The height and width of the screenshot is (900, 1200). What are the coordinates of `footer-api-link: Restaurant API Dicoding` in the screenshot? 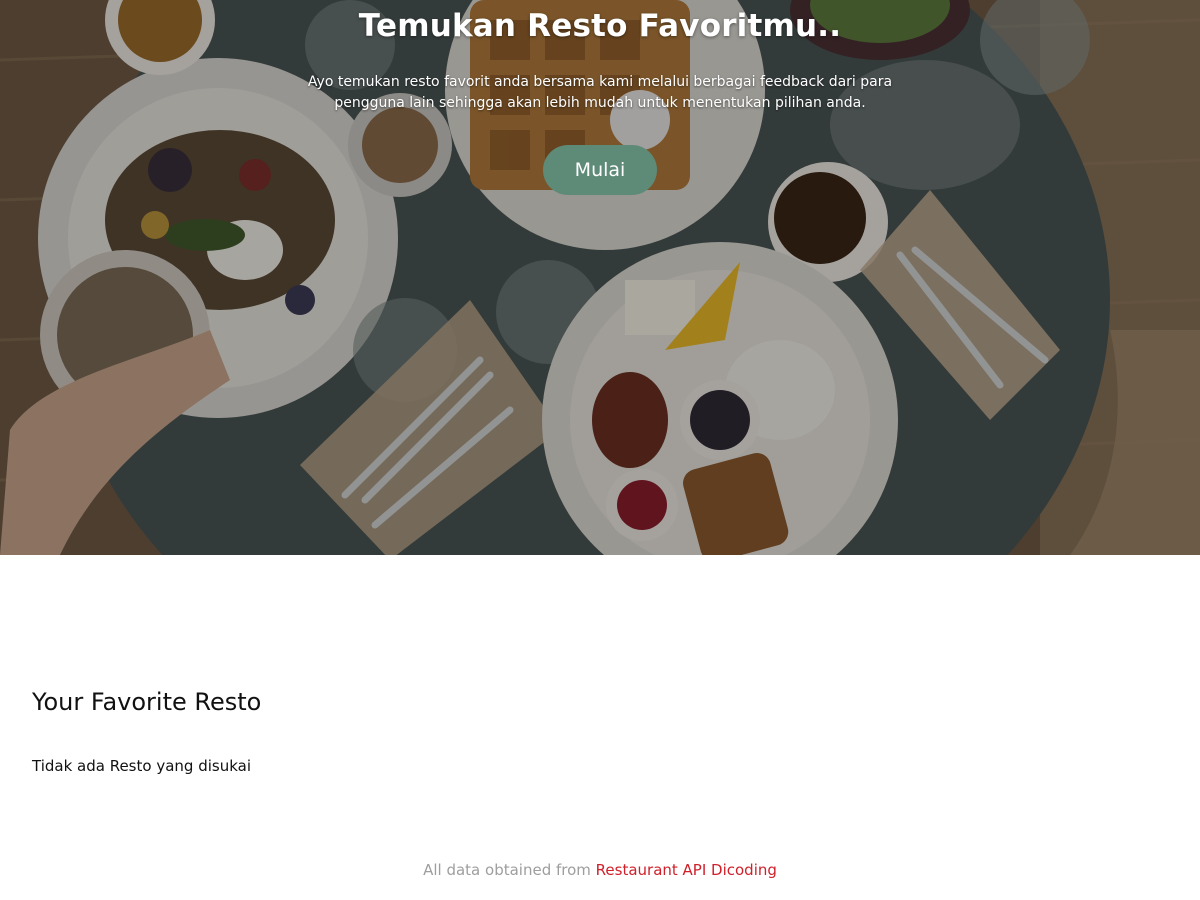 It's located at (686, 870).